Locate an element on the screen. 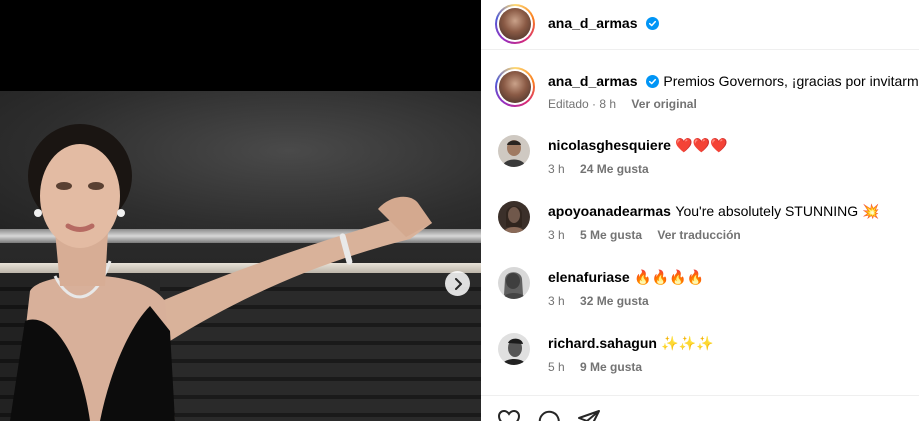  comment-username: richard.sahagun is located at coordinates (602, 343).